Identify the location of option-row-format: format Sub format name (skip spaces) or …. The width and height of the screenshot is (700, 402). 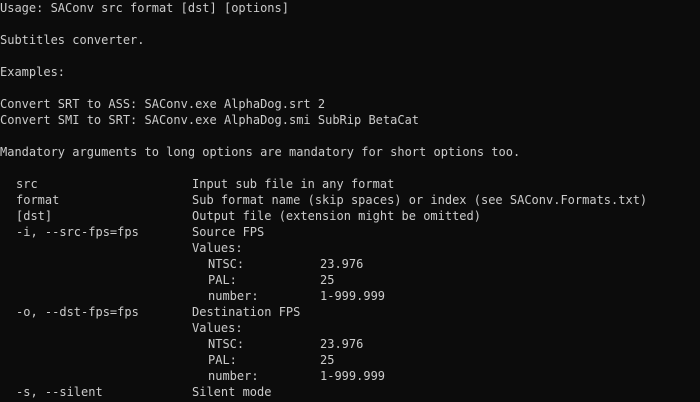
(350, 200).